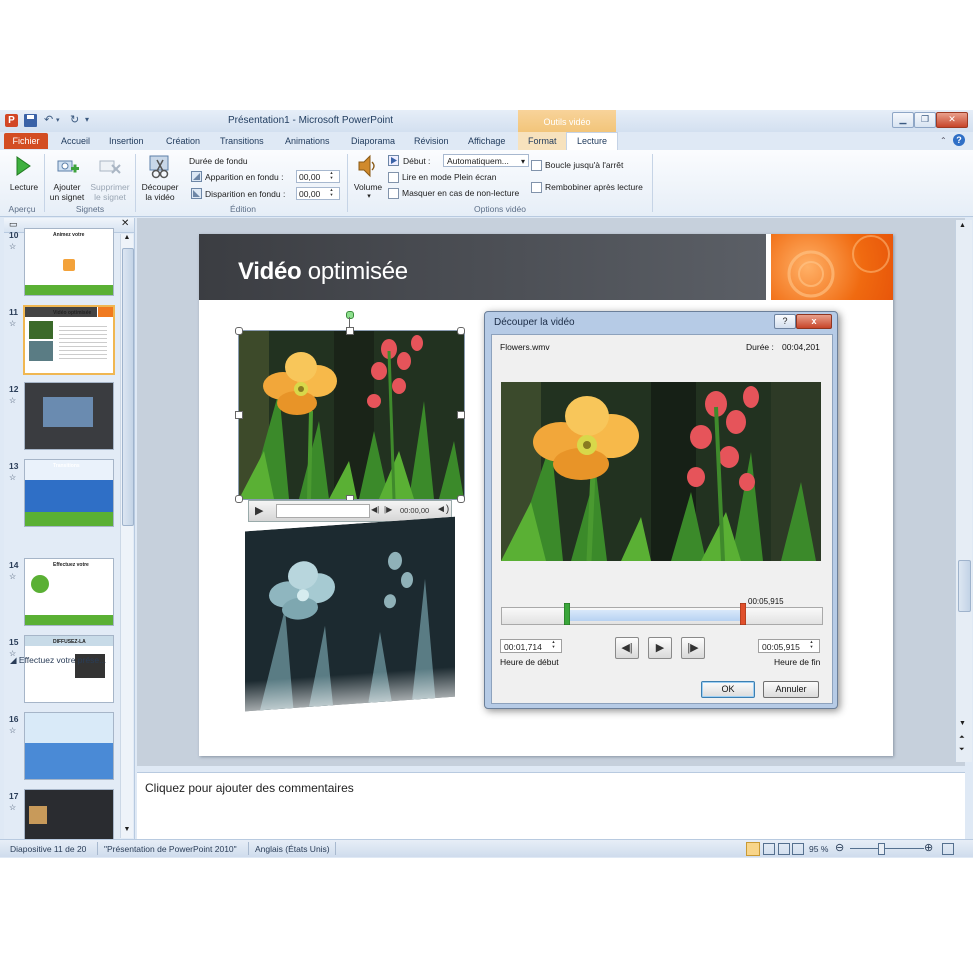  Describe the element at coordinates (318, 193) in the screenshot. I see `fade-out-spinner: 00,00` at that location.